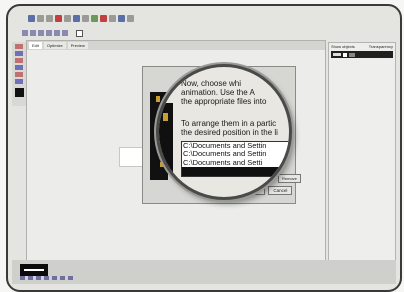 Image resolution: width=404 pixels, height=292 pixels. Describe the element at coordinates (58, 18) in the screenshot. I see `cut-icon` at that location.